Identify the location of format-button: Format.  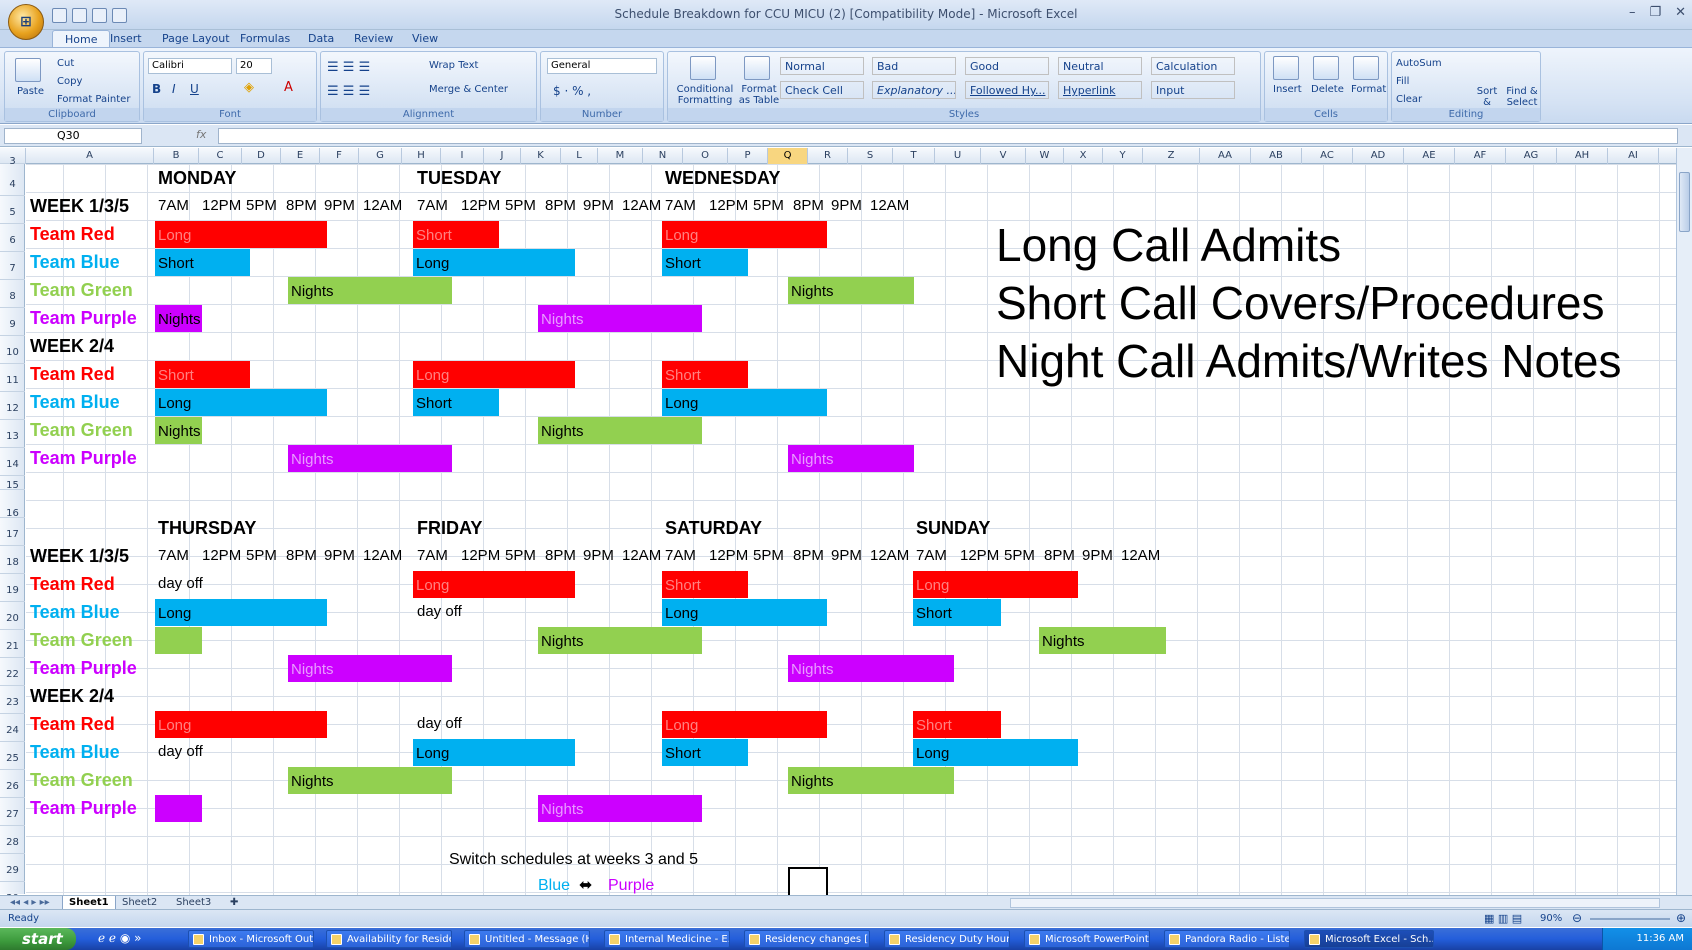
(1368, 89).